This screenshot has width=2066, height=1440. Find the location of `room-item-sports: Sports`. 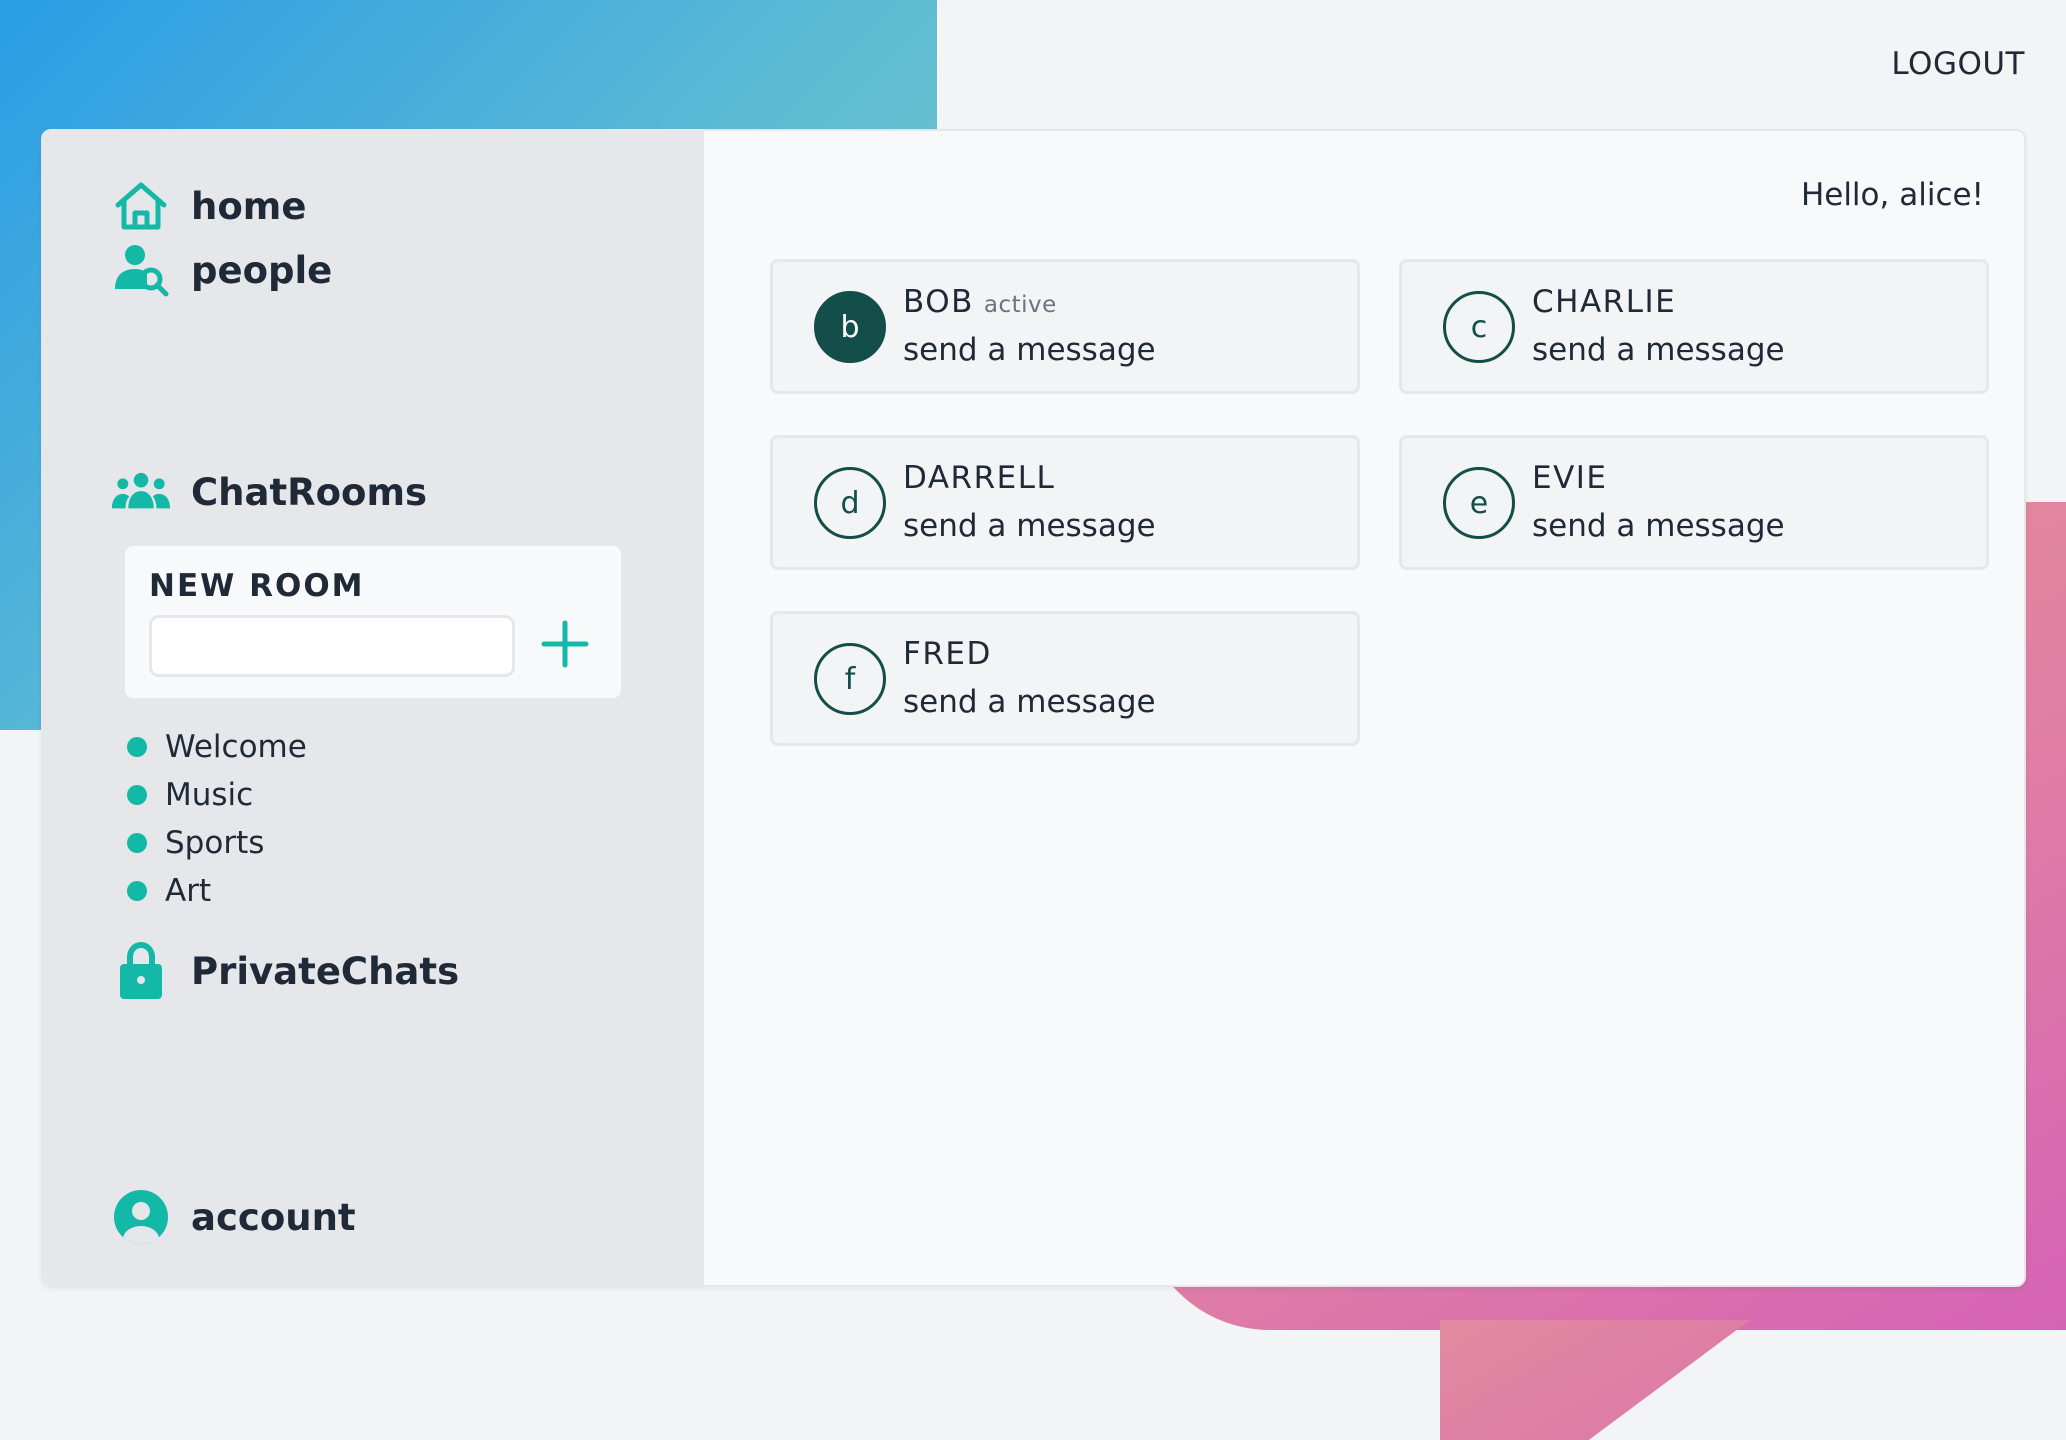

room-item-sports: Sports is located at coordinates (217, 843).